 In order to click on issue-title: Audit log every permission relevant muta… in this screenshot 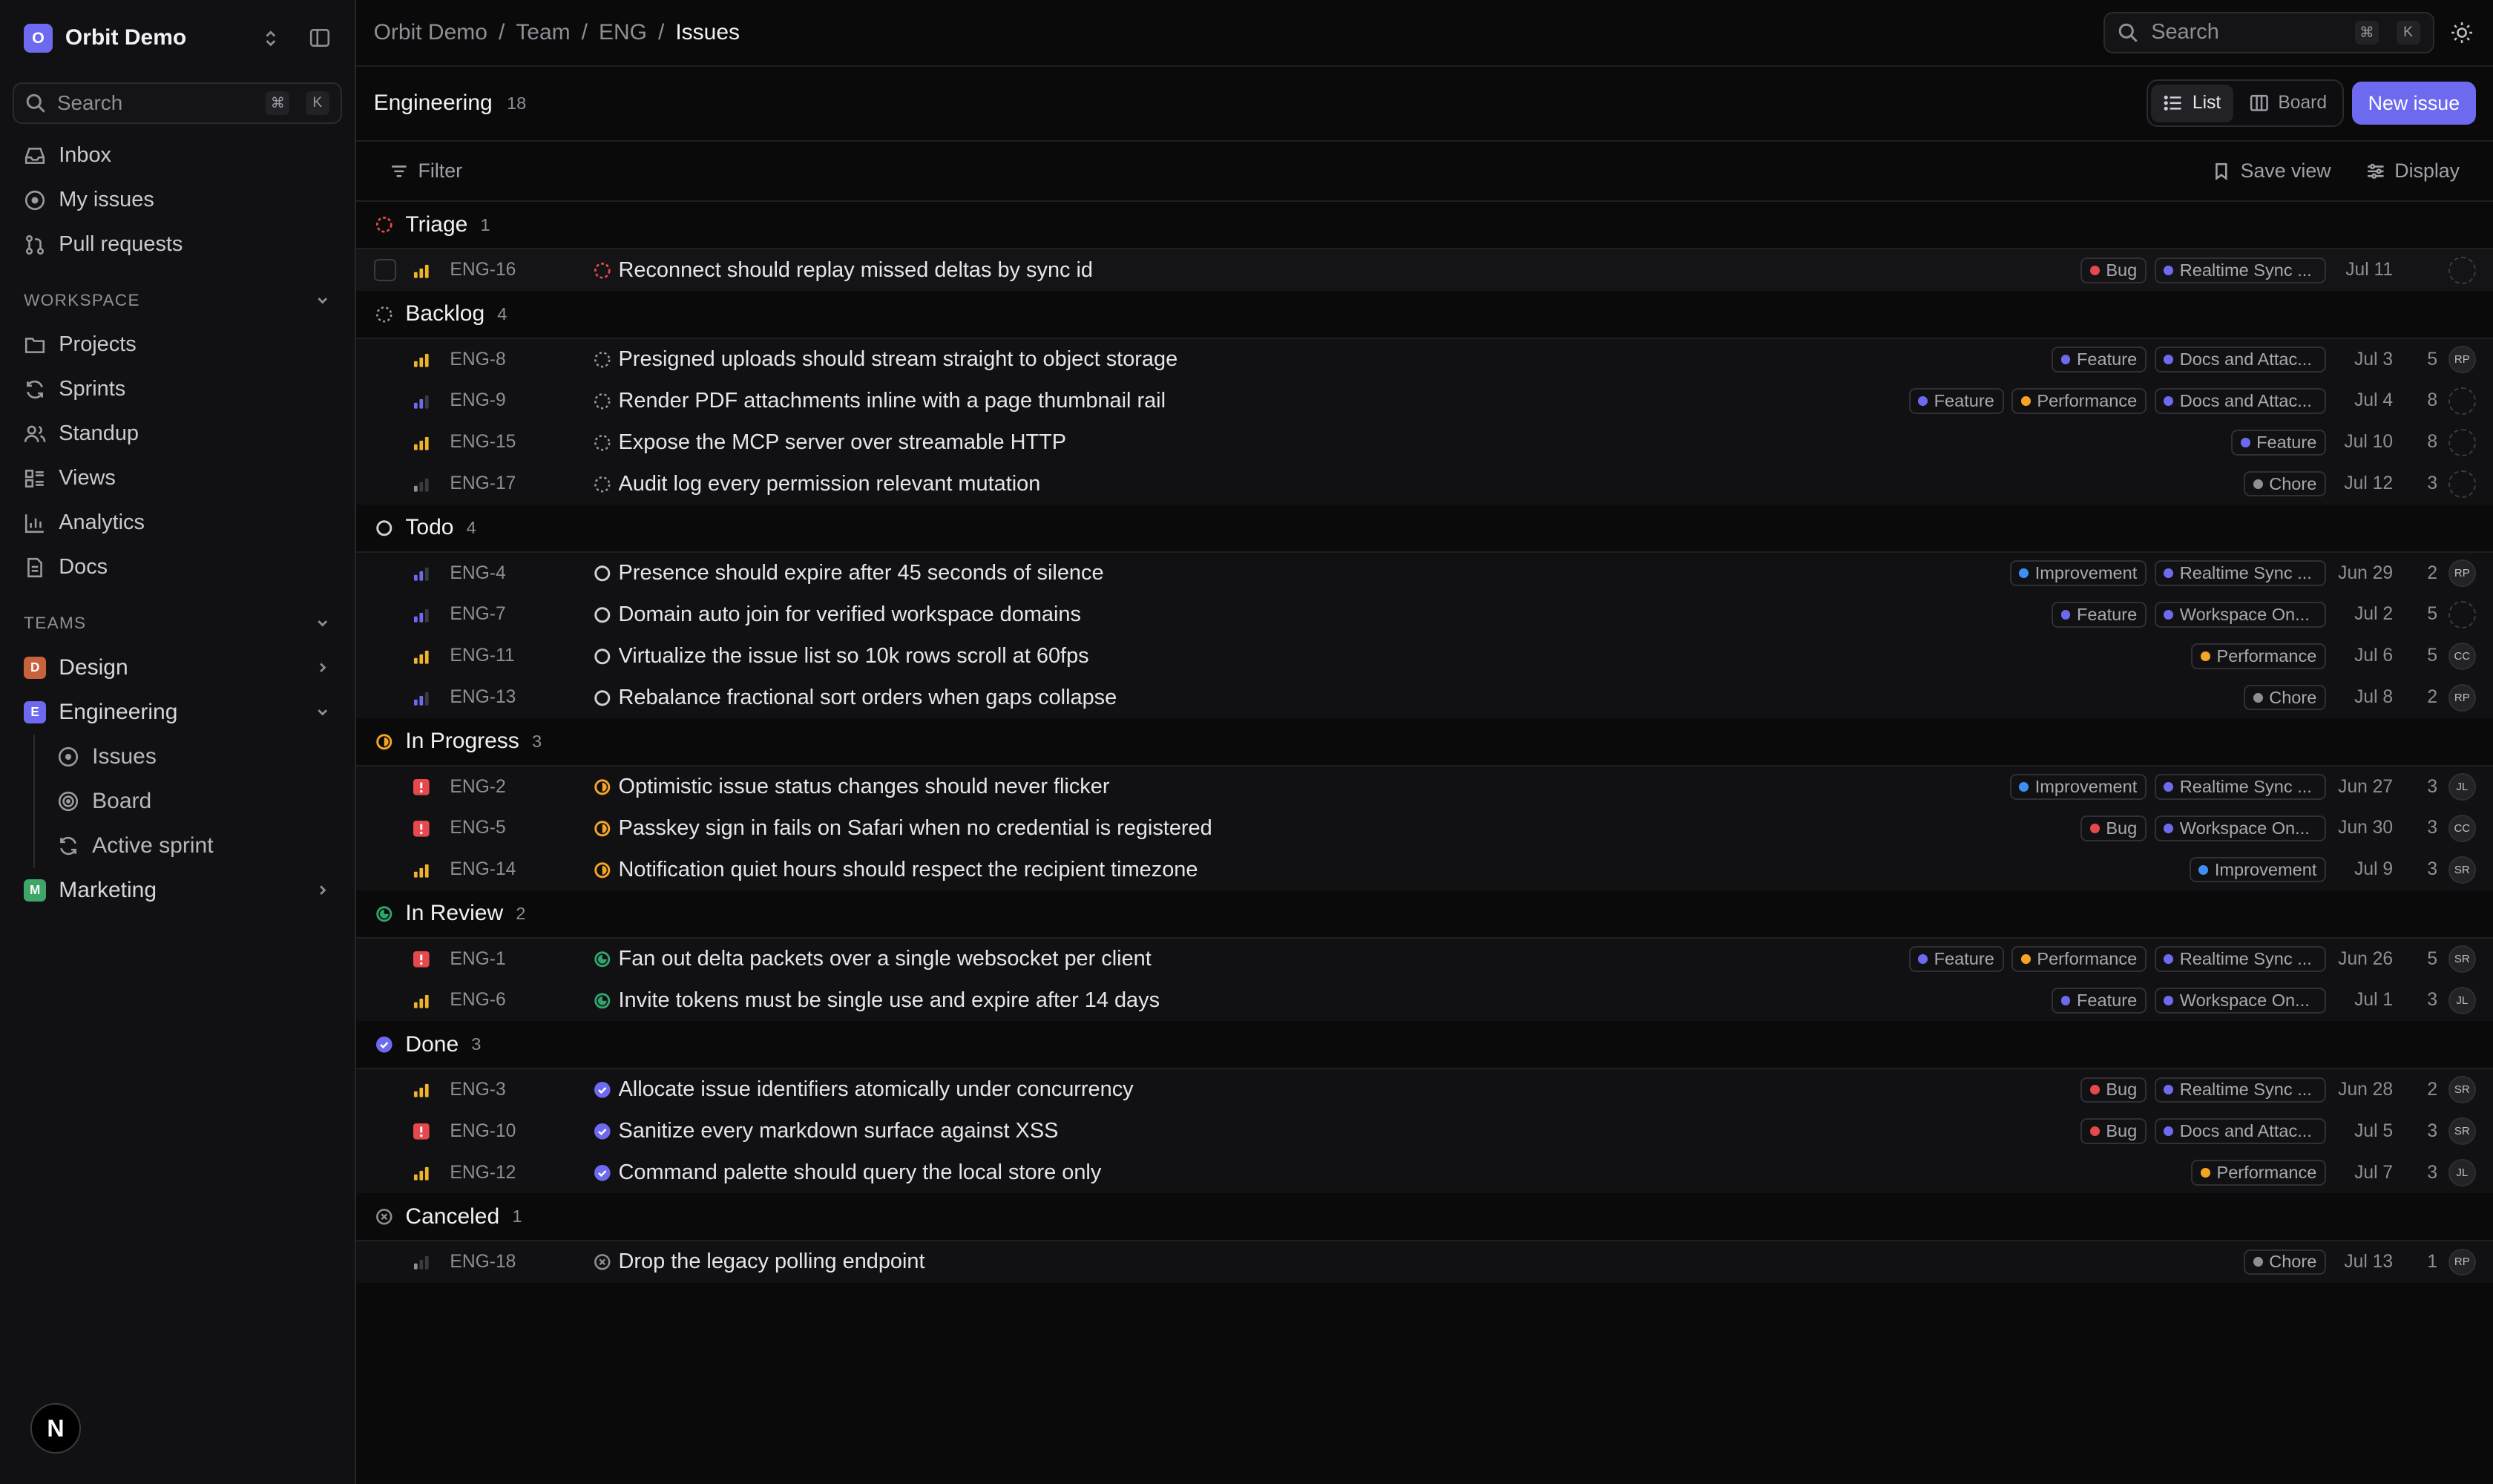, I will do `click(1431, 484)`.